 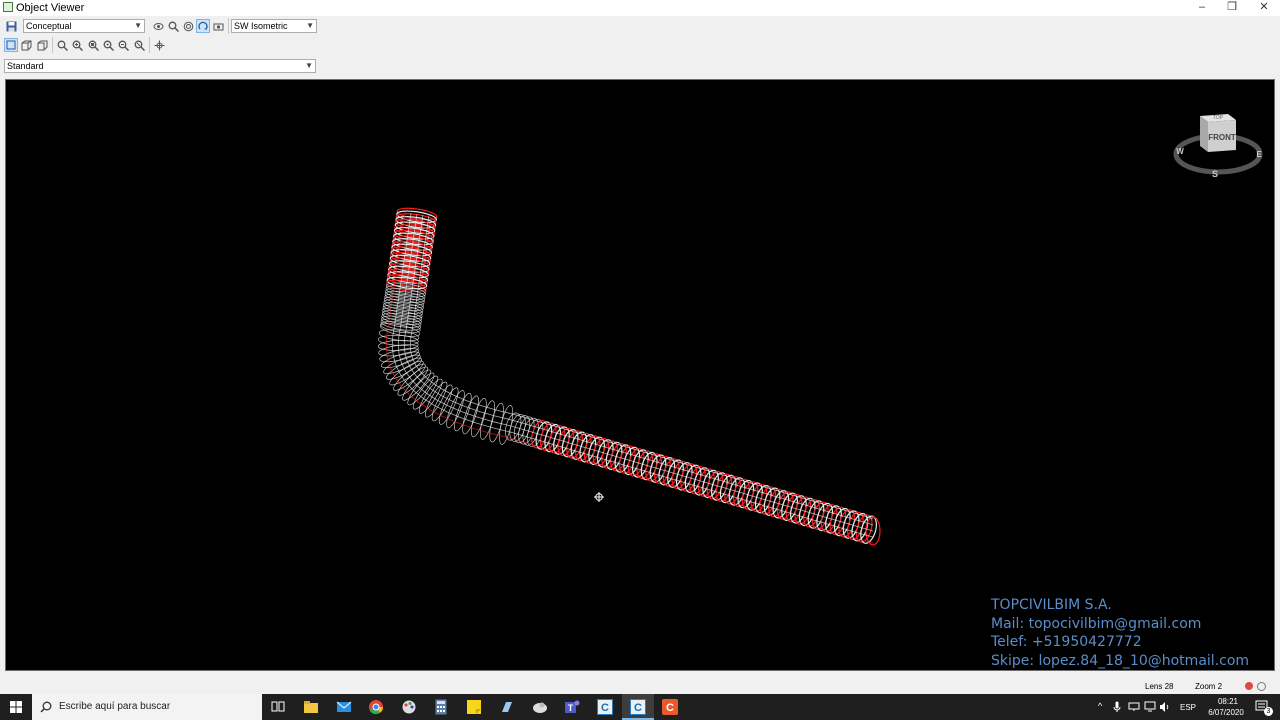 I want to click on pan-button, so click(x=159, y=45).